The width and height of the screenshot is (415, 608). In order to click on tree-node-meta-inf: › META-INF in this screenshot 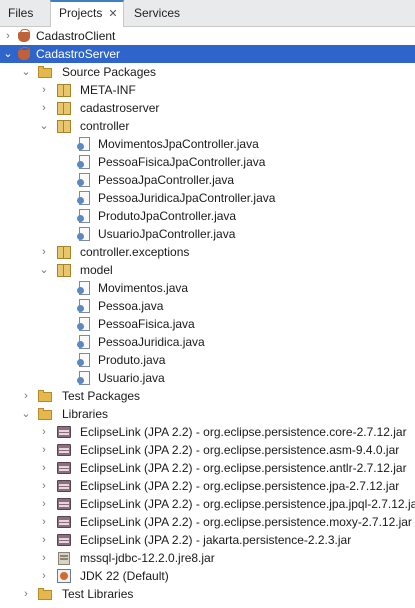, I will do `click(207, 90)`.